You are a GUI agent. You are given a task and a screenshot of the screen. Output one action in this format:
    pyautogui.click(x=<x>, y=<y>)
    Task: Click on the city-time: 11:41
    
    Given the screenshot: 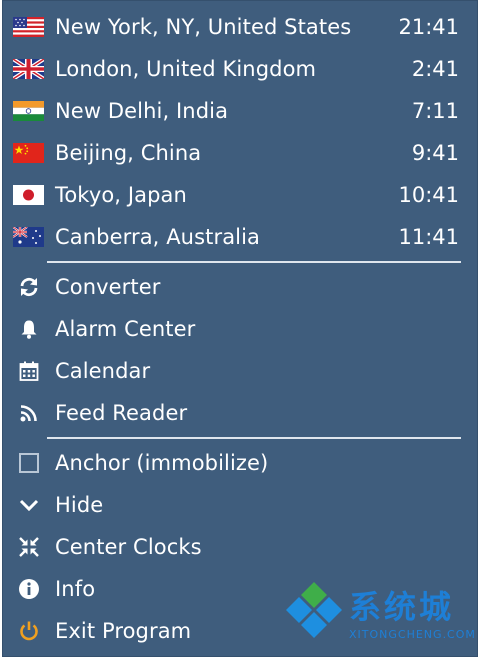 What is the action you would take?
    pyautogui.click(x=428, y=237)
    